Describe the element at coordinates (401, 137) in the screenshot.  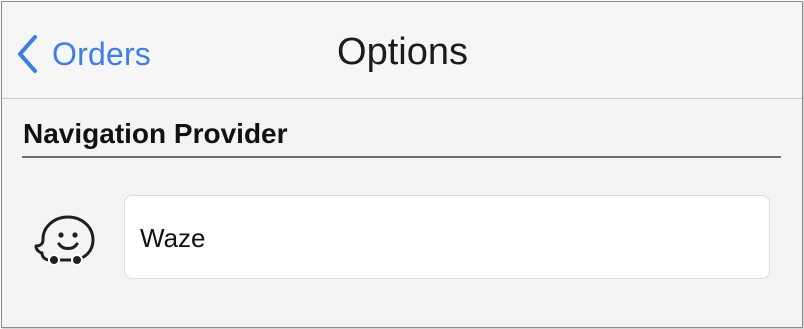
I see `section-header: Navigation Provider` at that location.